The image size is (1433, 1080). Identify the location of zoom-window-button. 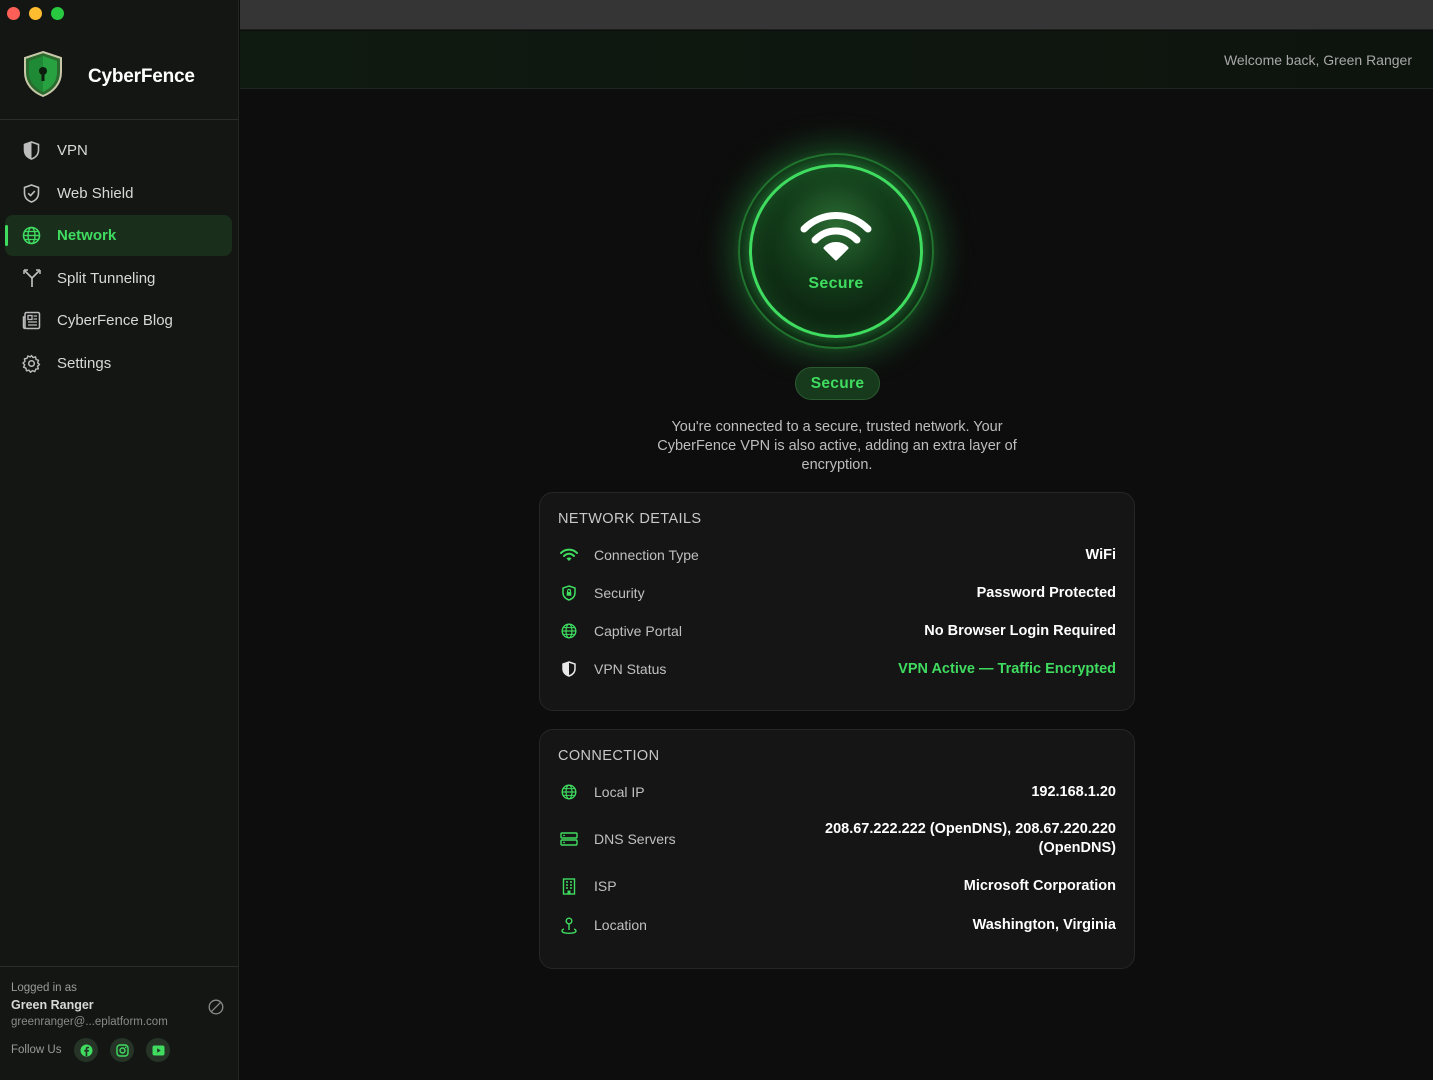
(57, 13).